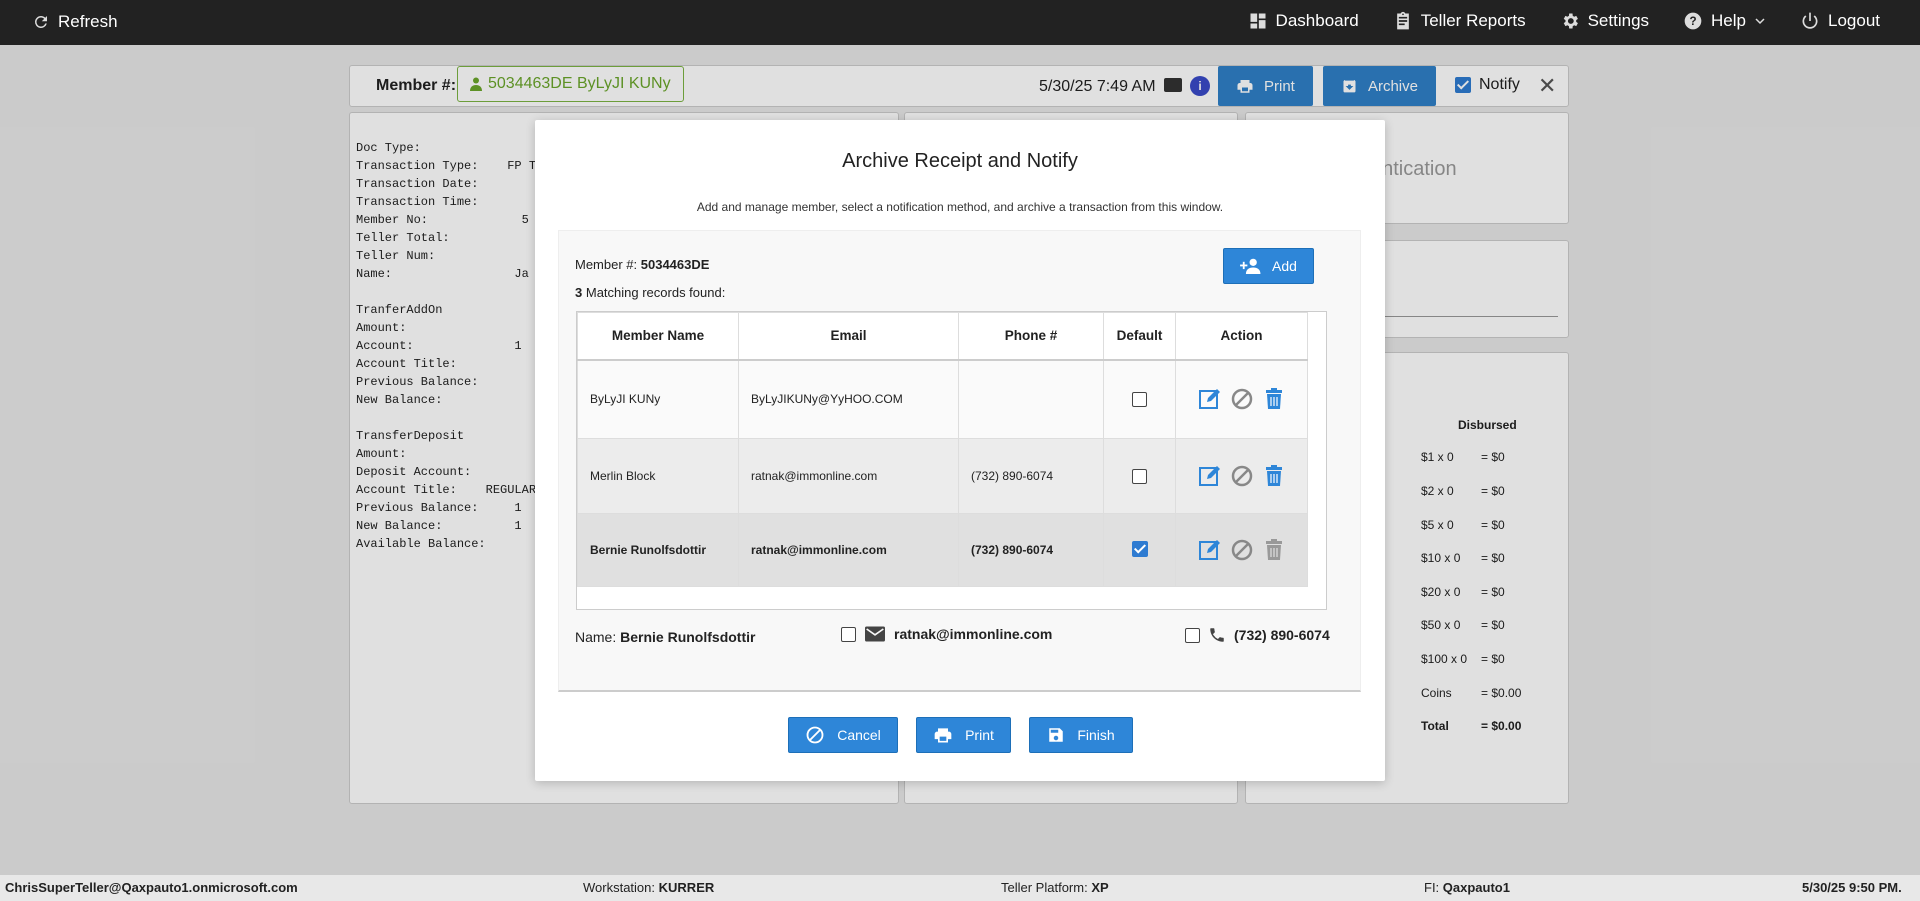 The height and width of the screenshot is (901, 1920). Describe the element at coordinates (1810, 20) in the screenshot. I see `power-icon` at that location.